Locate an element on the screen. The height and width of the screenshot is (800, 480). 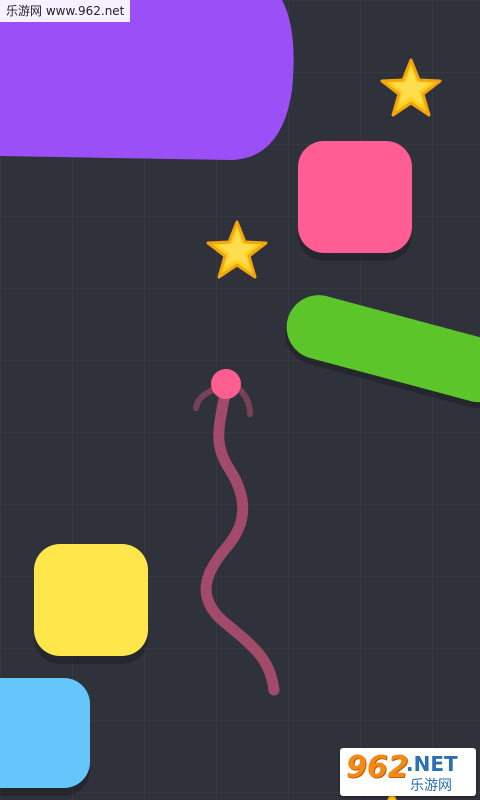
logo-chinese: 乐游网 is located at coordinates (431, 786).